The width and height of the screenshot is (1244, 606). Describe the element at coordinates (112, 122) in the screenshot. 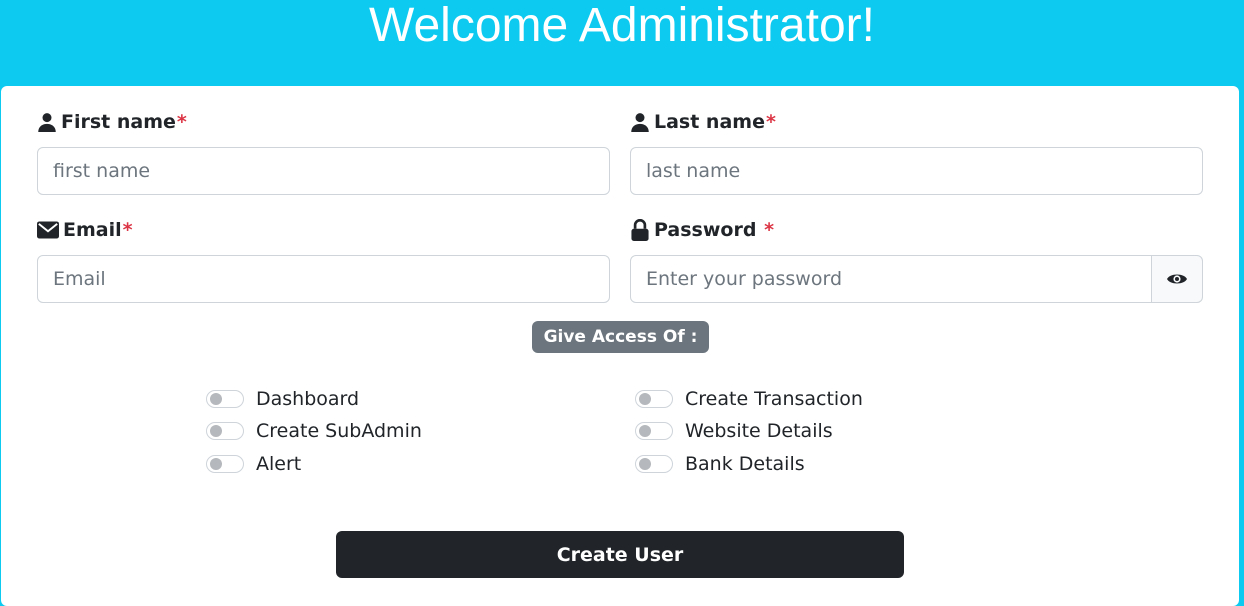

I see `first-name-label: First name *` at that location.